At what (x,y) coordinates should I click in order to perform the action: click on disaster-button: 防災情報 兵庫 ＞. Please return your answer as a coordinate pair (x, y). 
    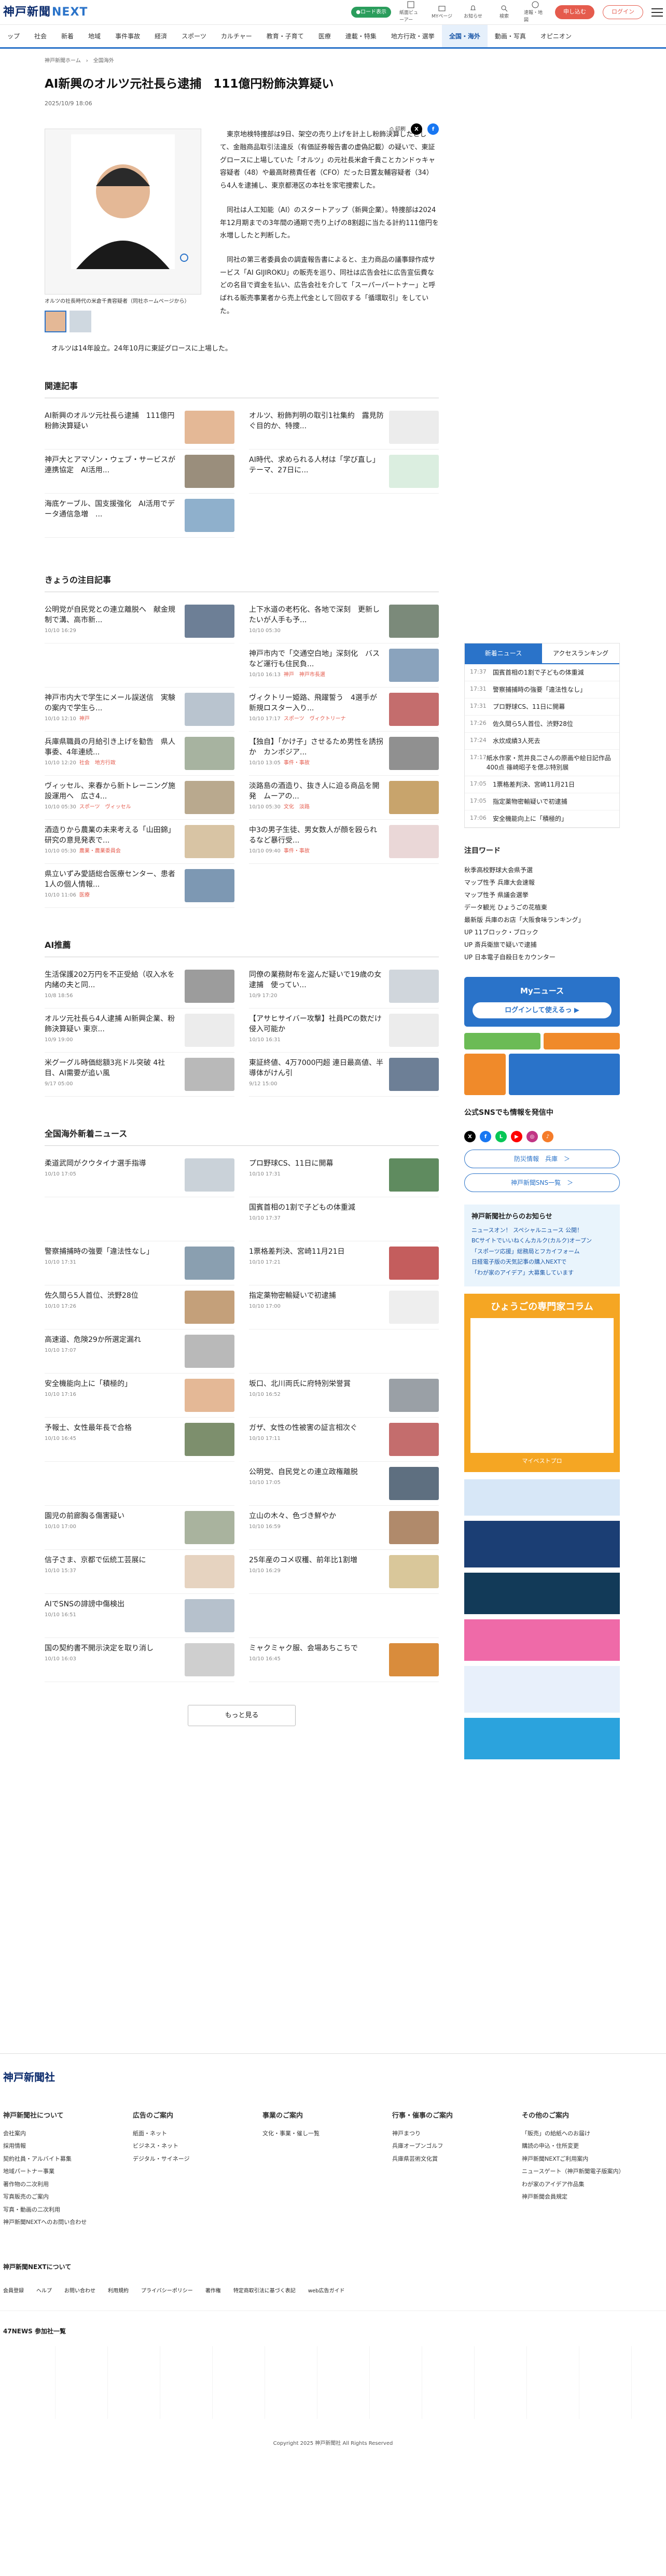
    Looking at the image, I should click on (542, 1159).